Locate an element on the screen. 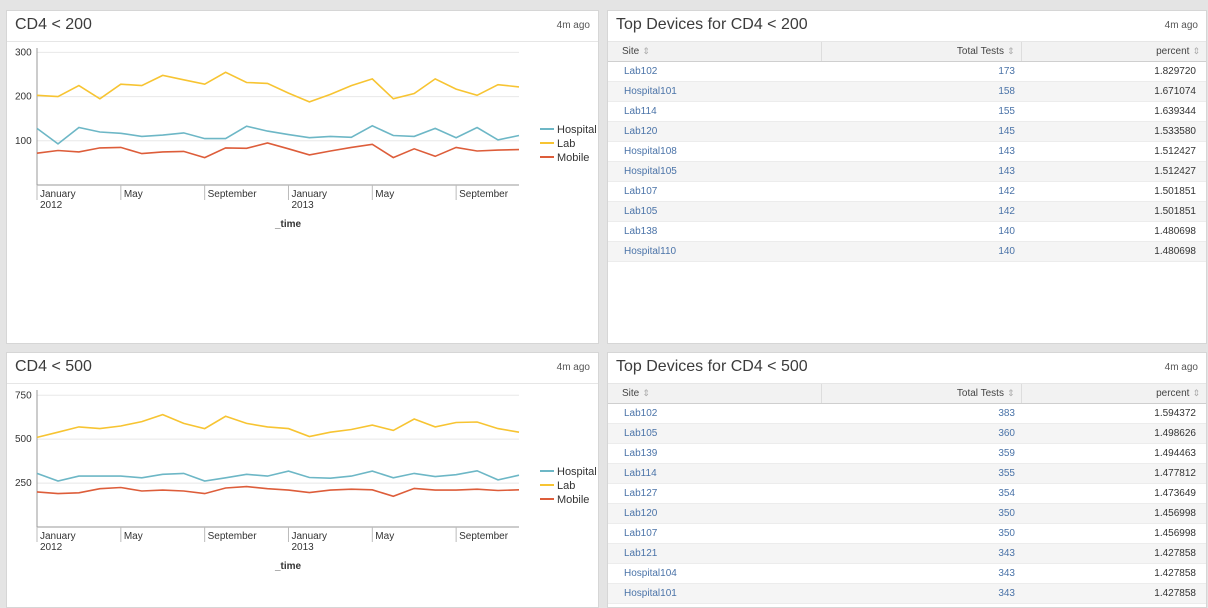 The image size is (1208, 608). x-tick-label: January is located at coordinates (58, 194).